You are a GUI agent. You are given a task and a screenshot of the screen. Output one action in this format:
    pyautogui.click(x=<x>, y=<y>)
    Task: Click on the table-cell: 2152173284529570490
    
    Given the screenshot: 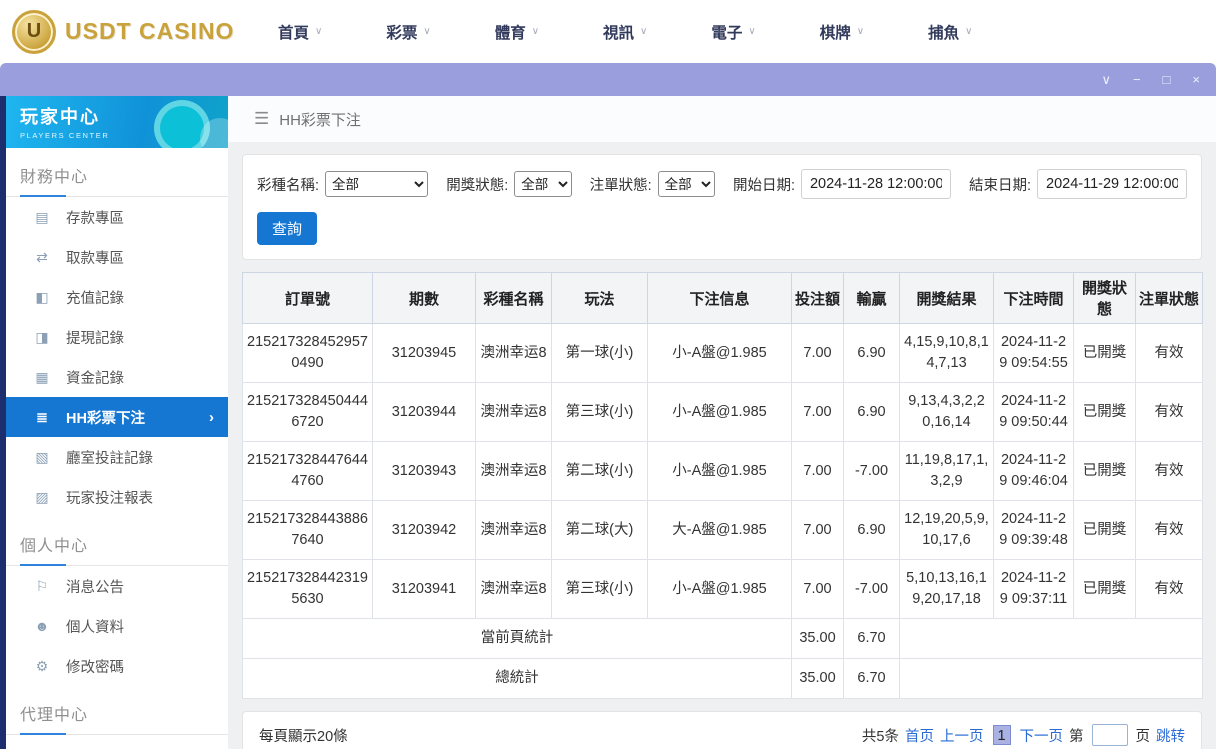 What is the action you would take?
    pyautogui.click(x=307, y=353)
    